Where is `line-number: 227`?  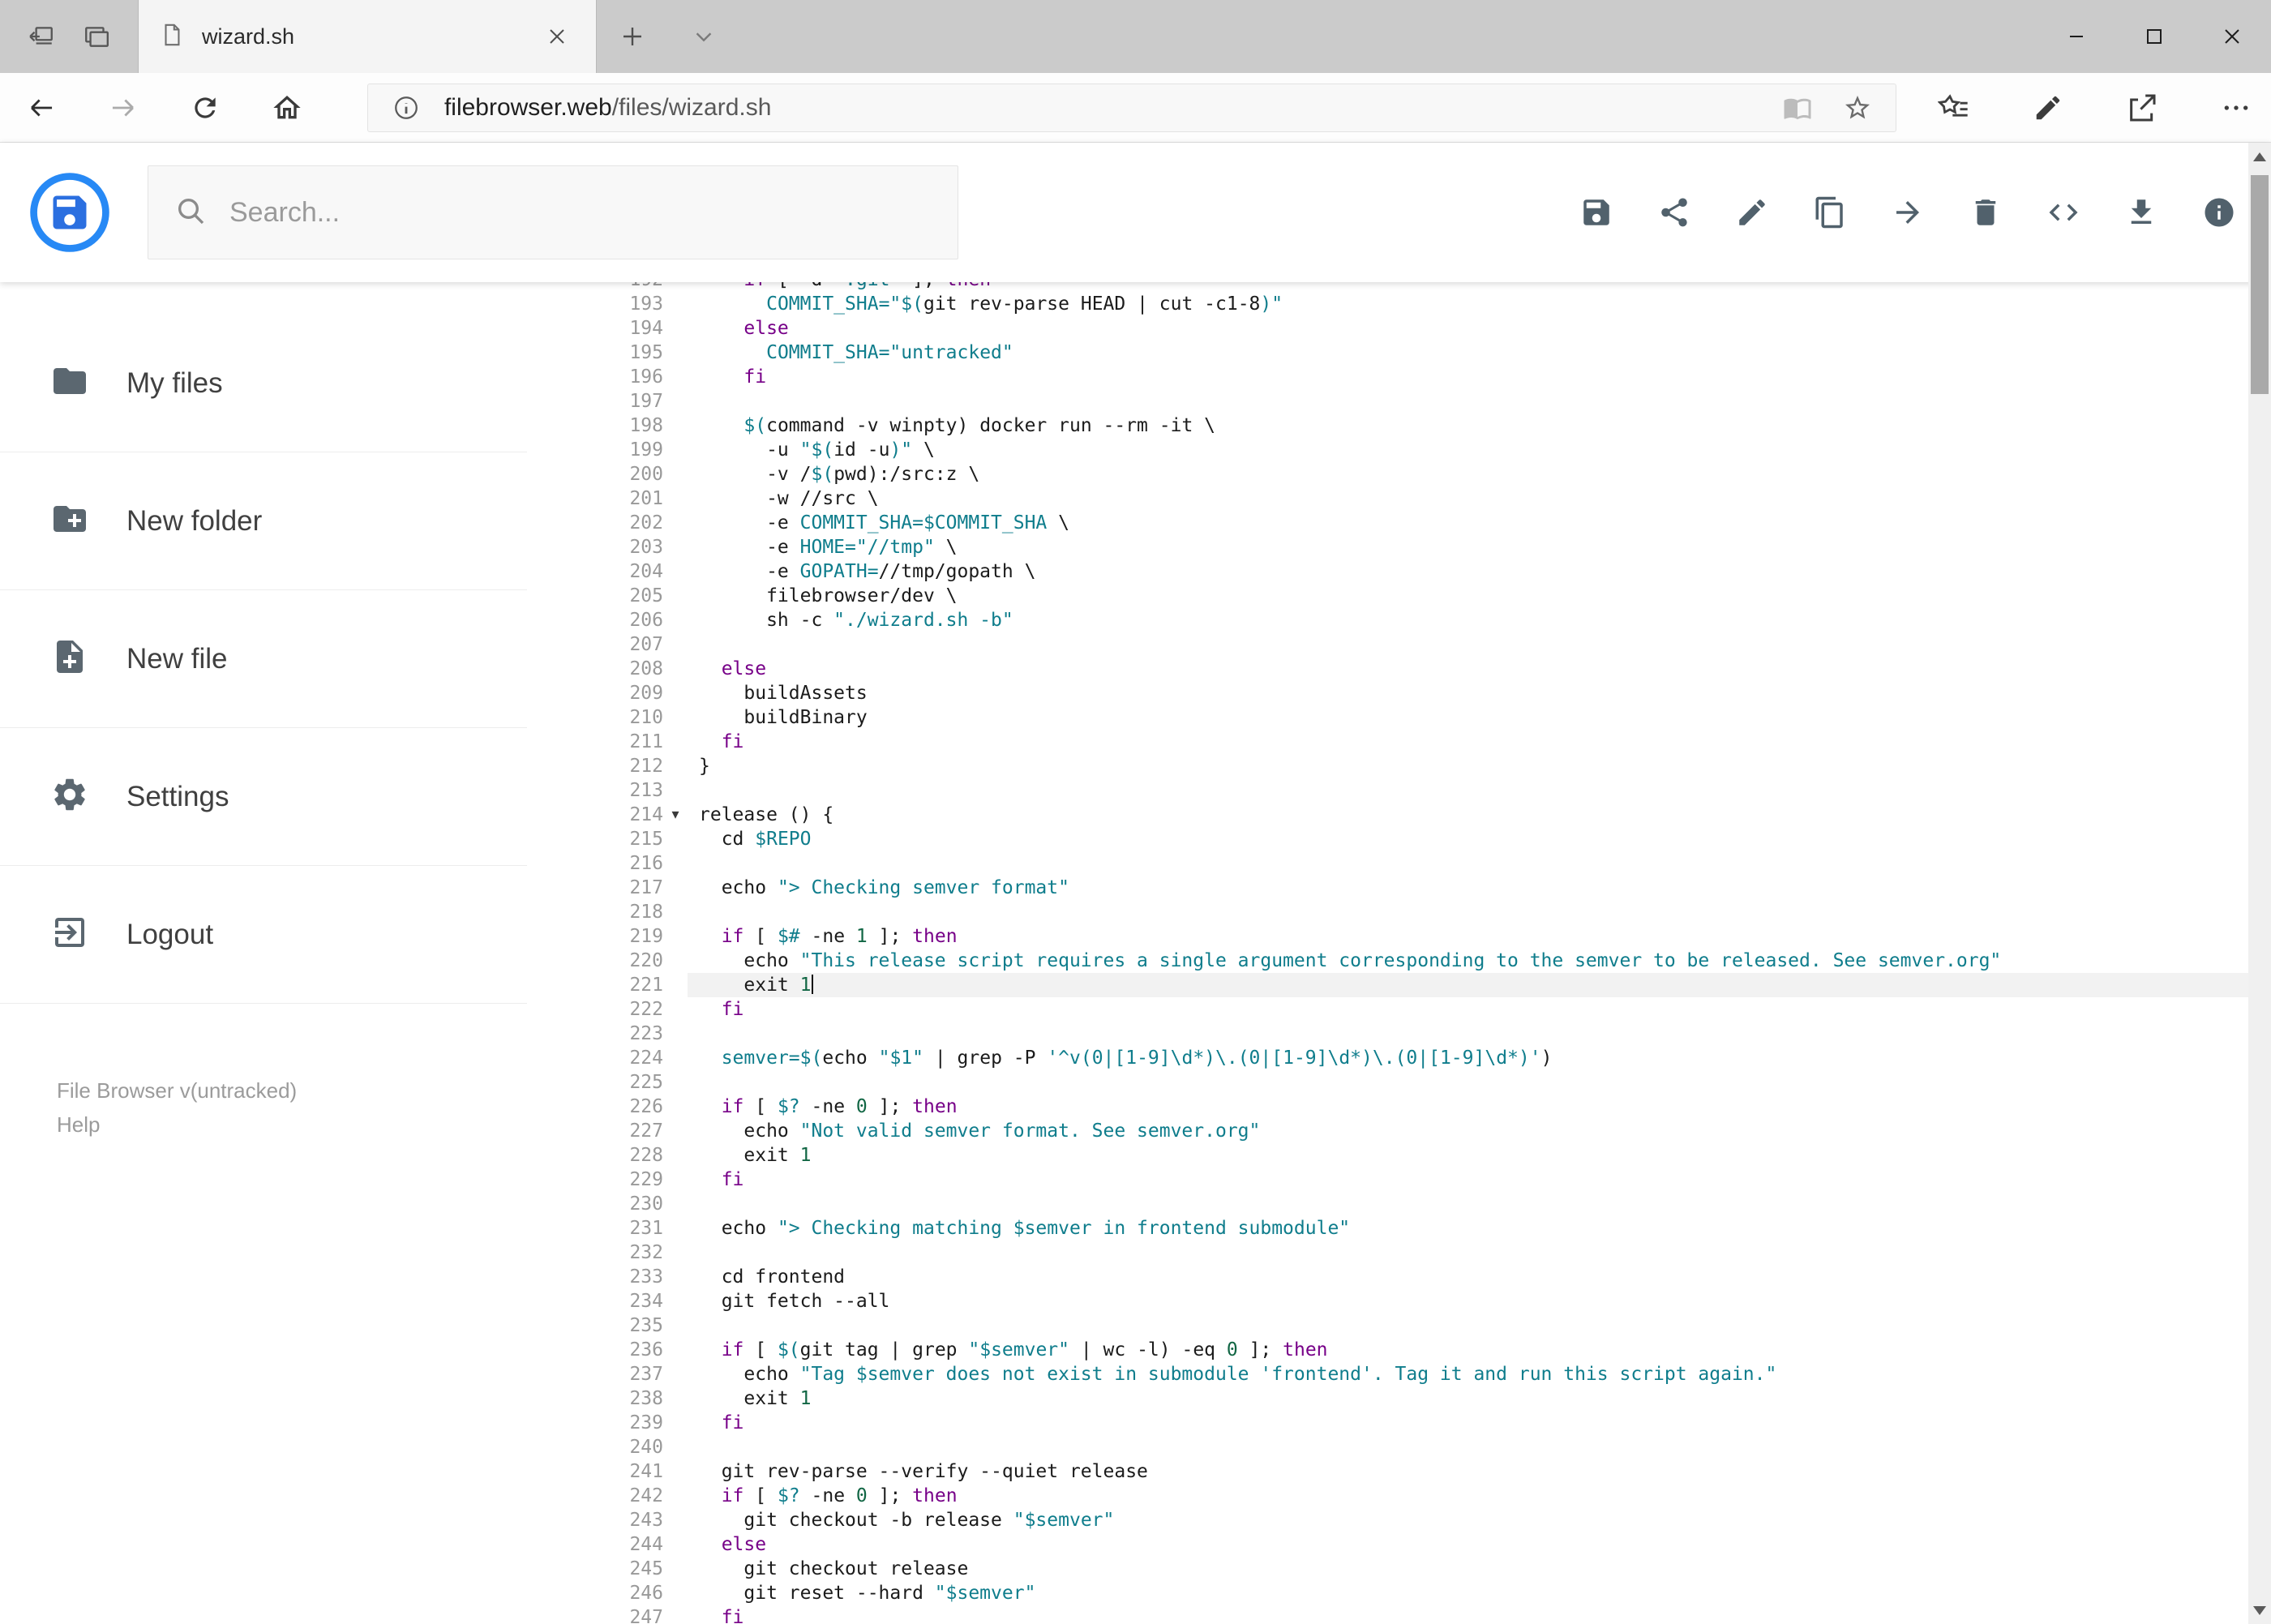 line-number: 227 is located at coordinates (595, 1131).